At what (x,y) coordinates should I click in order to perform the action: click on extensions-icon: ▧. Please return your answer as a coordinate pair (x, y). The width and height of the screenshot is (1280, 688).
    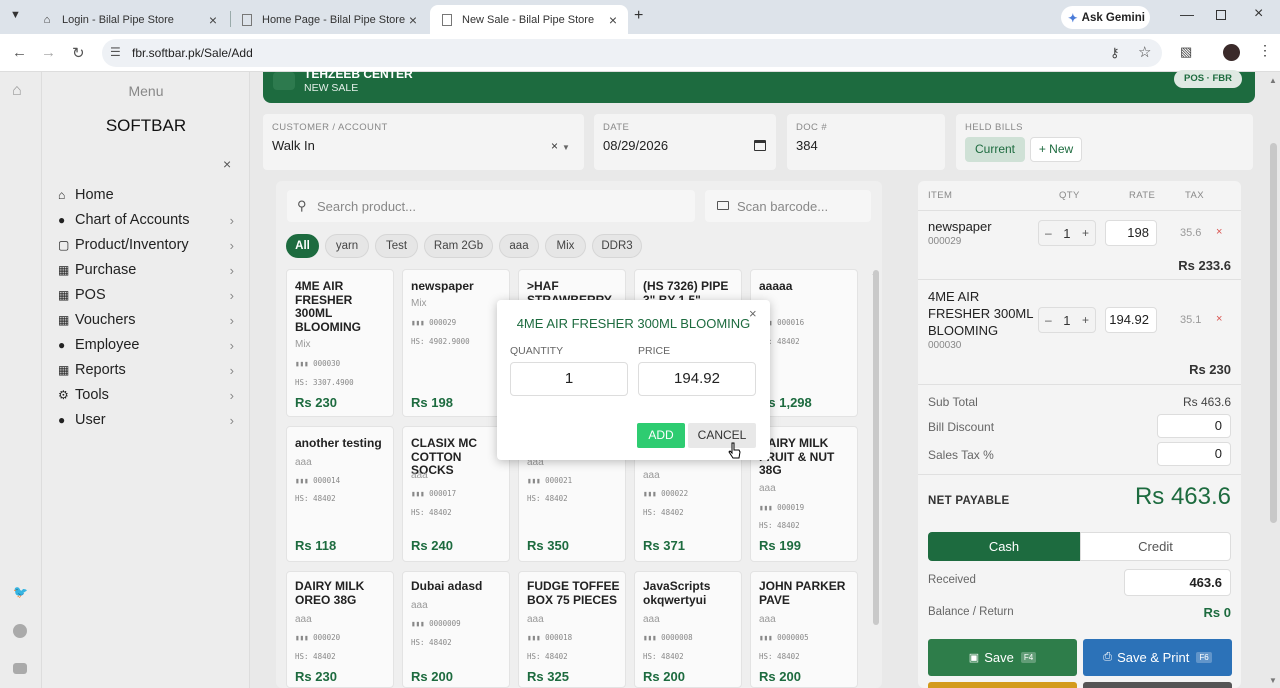
    Looking at the image, I should click on (1186, 52).